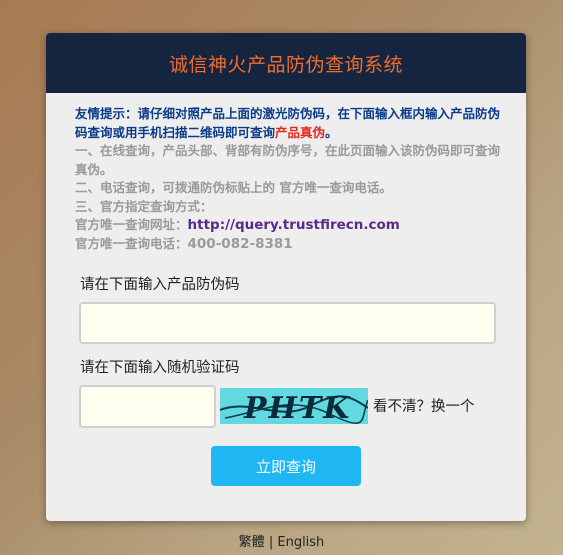  What do you see at coordinates (131, 224) in the screenshot?
I see `website-label: 官方唯一查询网址：` at bounding box center [131, 224].